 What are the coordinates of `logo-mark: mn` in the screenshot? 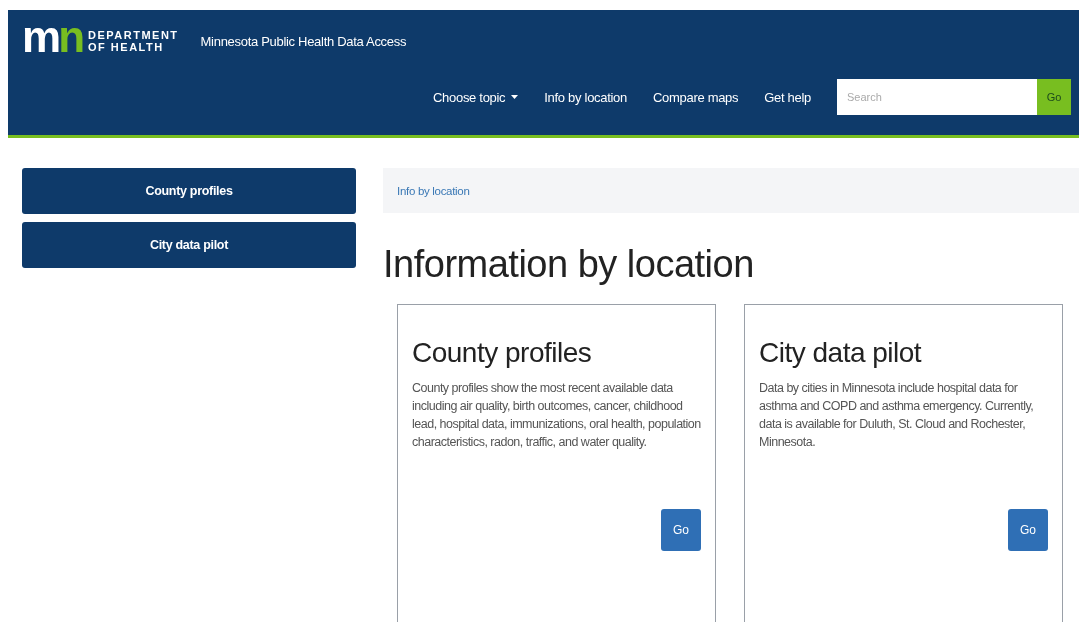 It's located at (52, 37).